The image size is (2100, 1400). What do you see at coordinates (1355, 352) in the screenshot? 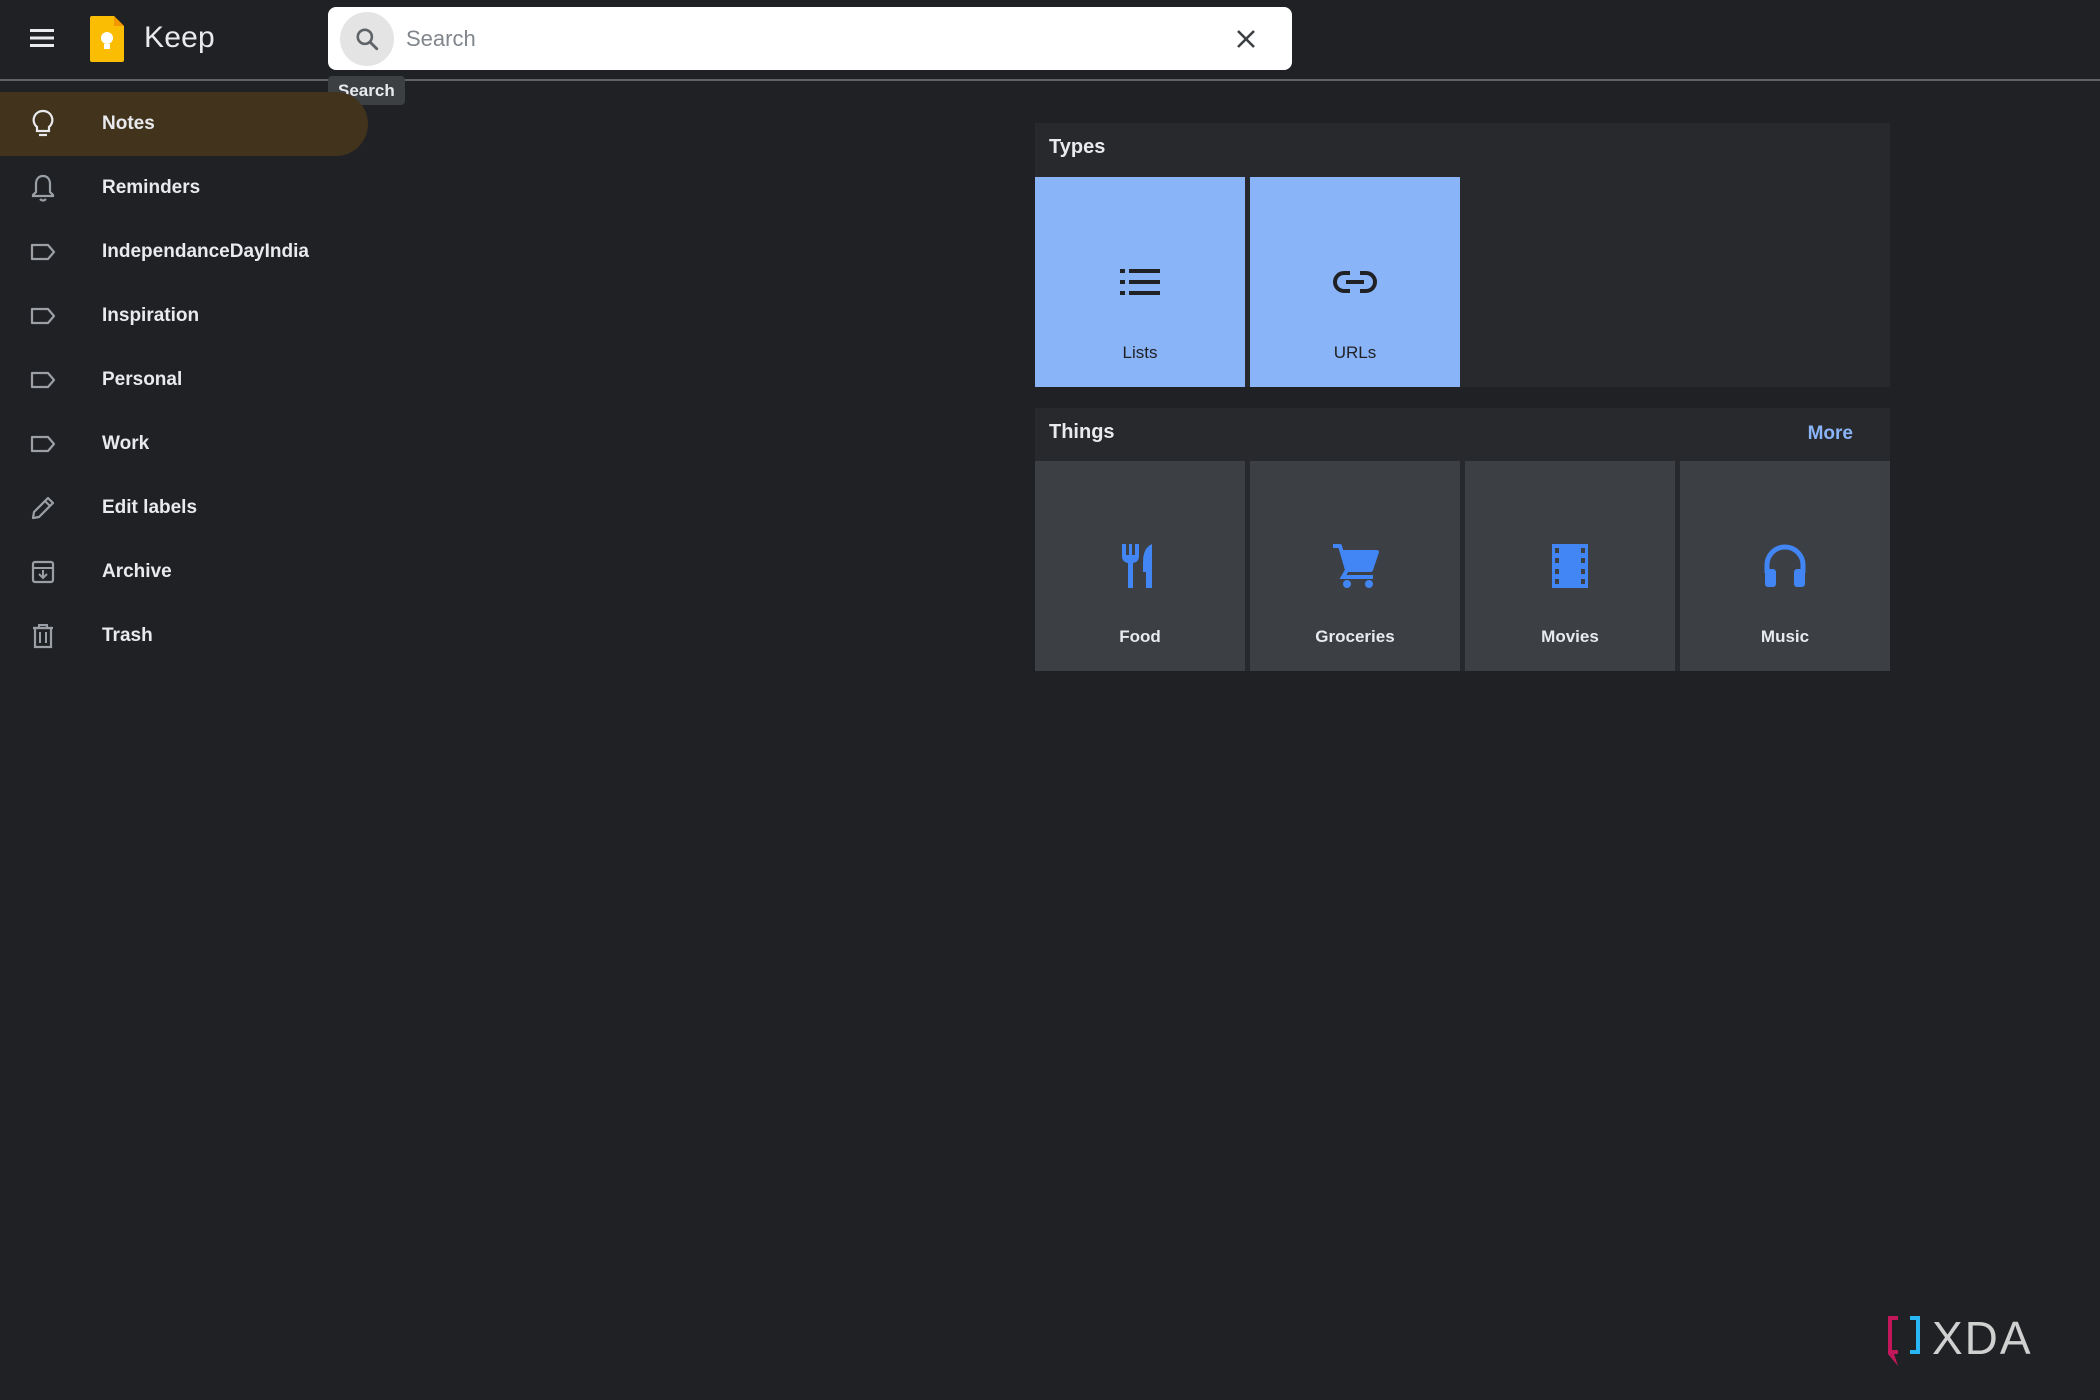
I see `tile-label: URLs` at bounding box center [1355, 352].